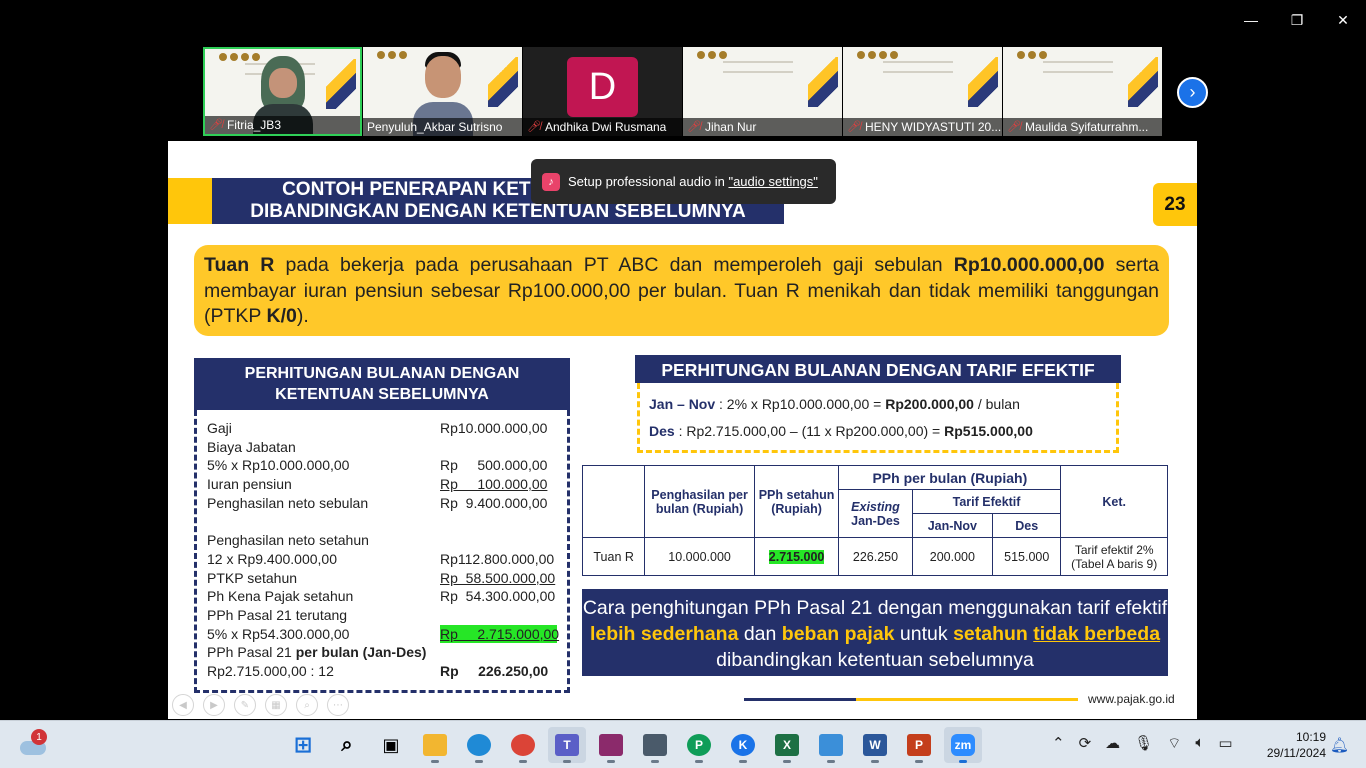 This screenshot has height=768, width=1366. I want to click on word-button: W, so click(875, 745).